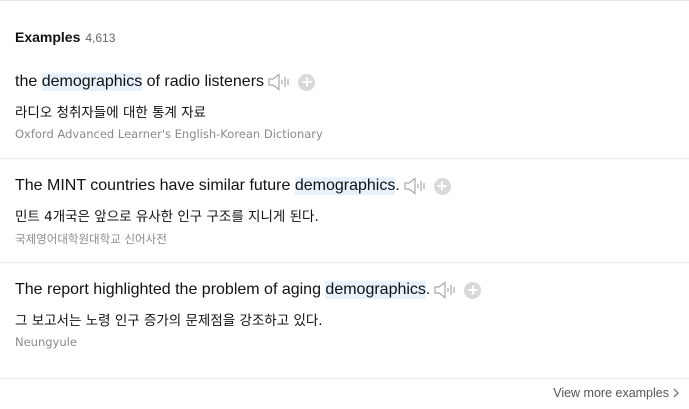  Describe the element at coordinates (676, 393) in the screenshot. I see `chevron-right-icon` at that location.